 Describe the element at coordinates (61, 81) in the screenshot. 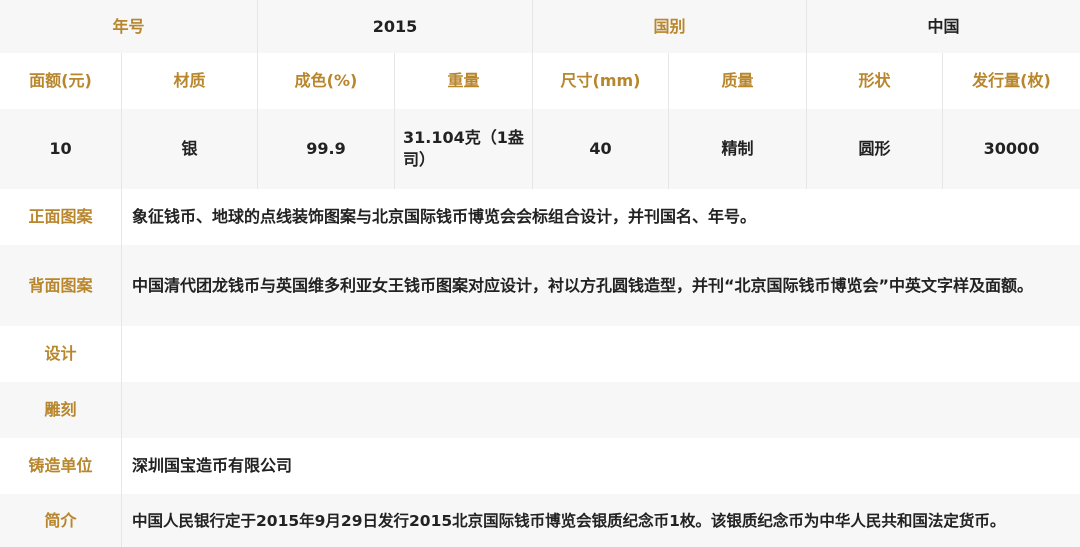

I see `column-header: 面额(元)` at that location.